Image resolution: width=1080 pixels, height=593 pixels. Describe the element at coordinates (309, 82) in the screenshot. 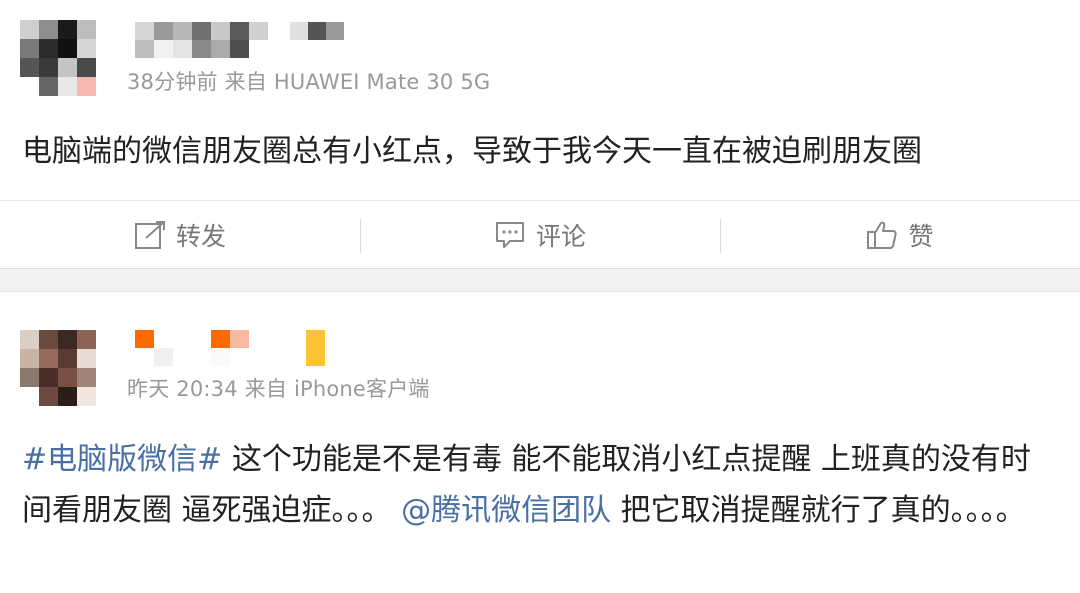

I see `post-meta: 38分钟前 来自 HUAWEI Mate 30 5G` at that location.